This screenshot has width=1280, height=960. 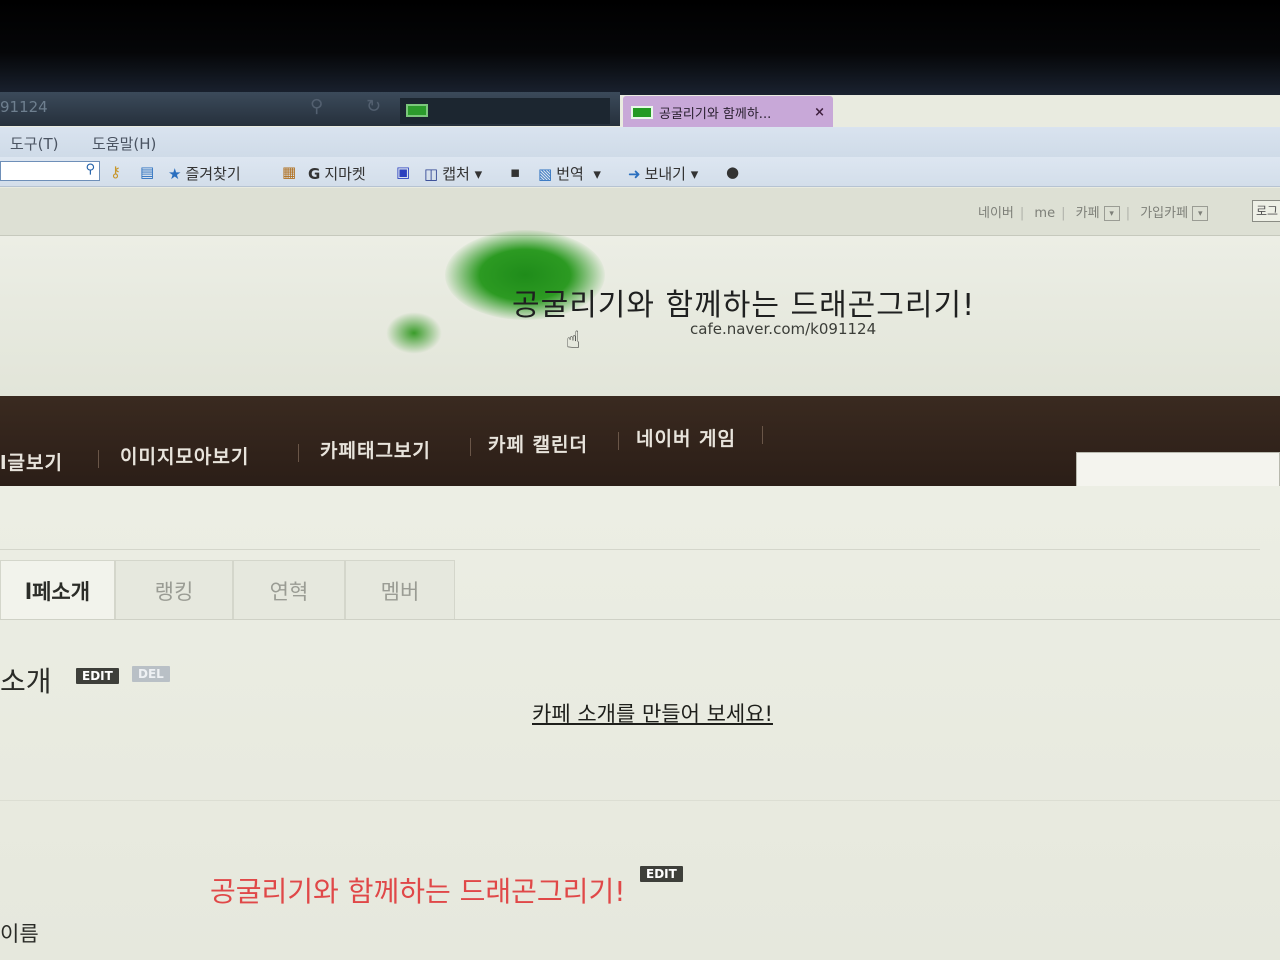 What do you see at coordinates (31, 461) in the screenshot?
I see `nav-item-all-posts: l글보기` at bounding box center [31, 461].